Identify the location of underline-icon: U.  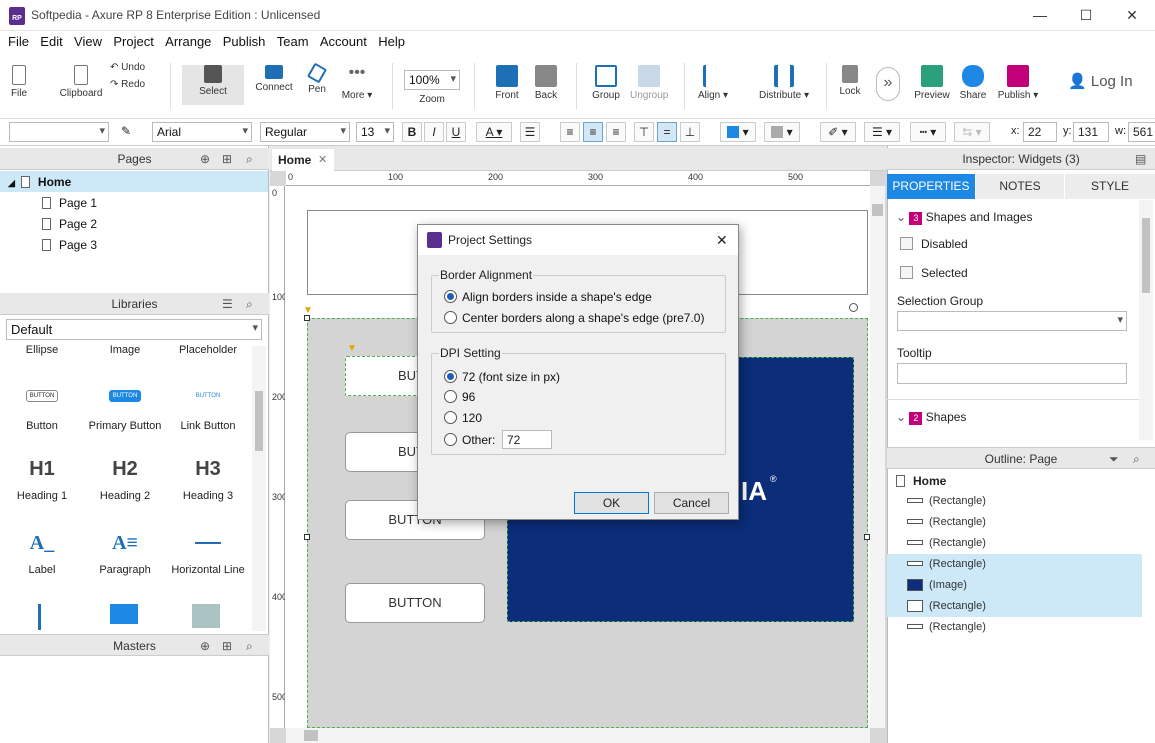
(456, 132).